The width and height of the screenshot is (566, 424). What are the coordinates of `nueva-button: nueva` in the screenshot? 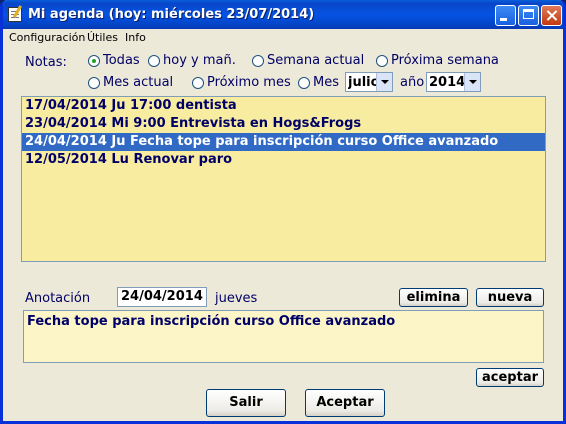 It's located at (510, 297).